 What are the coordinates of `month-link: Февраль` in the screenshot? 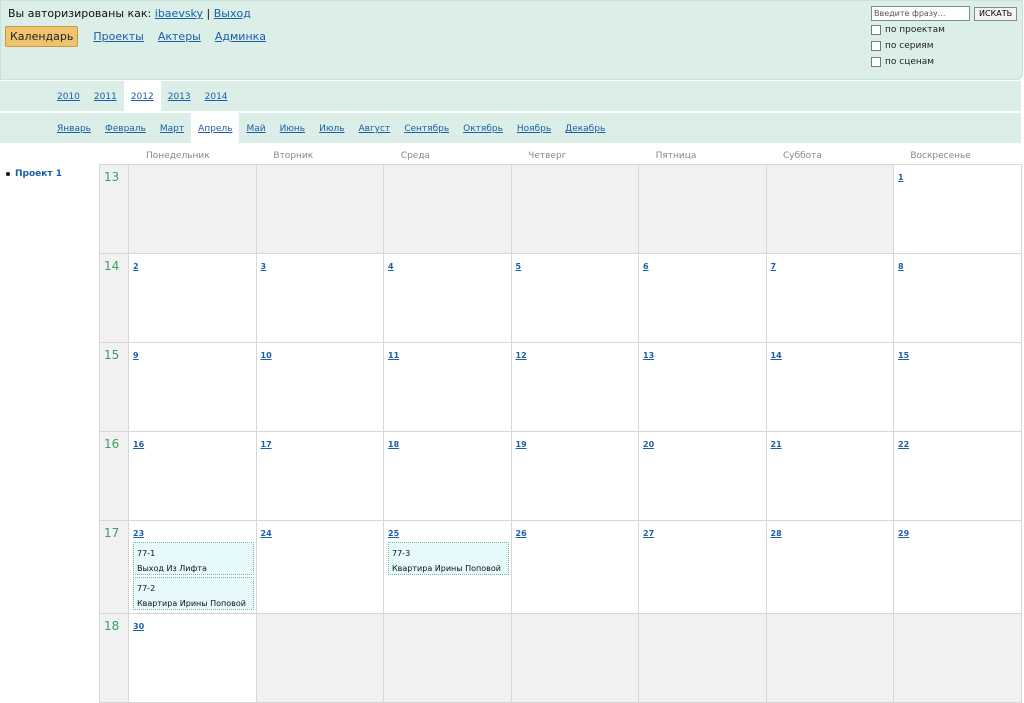 It's located at (125, 128).